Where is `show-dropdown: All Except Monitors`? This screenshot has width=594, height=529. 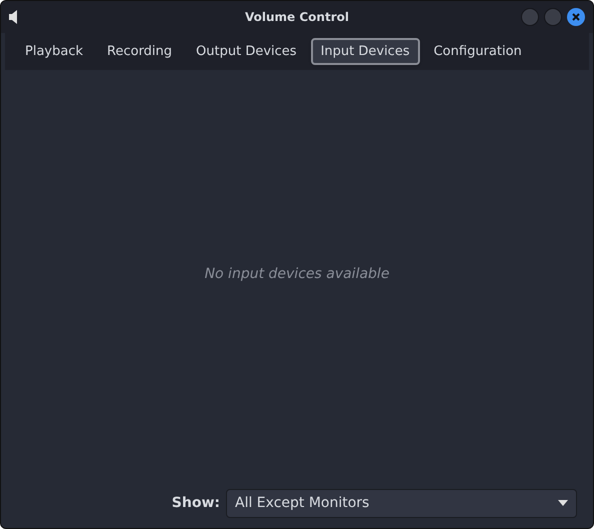 show-dropdown: All Except Monitors is located at coordinates (401, 503).